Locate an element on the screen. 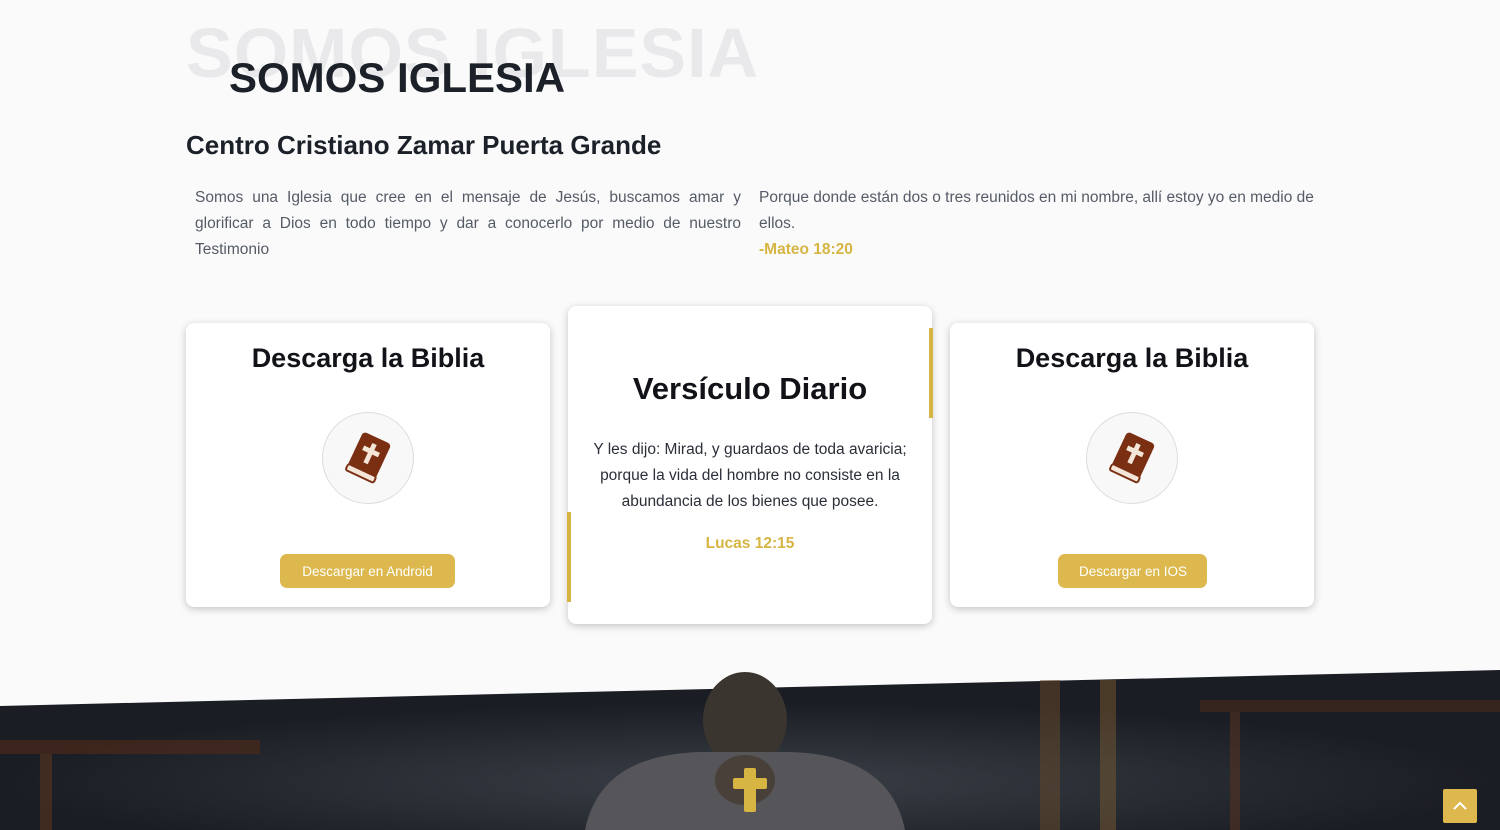  section-title: SOMOS IGLESIA is located at coordinates (397, 77).